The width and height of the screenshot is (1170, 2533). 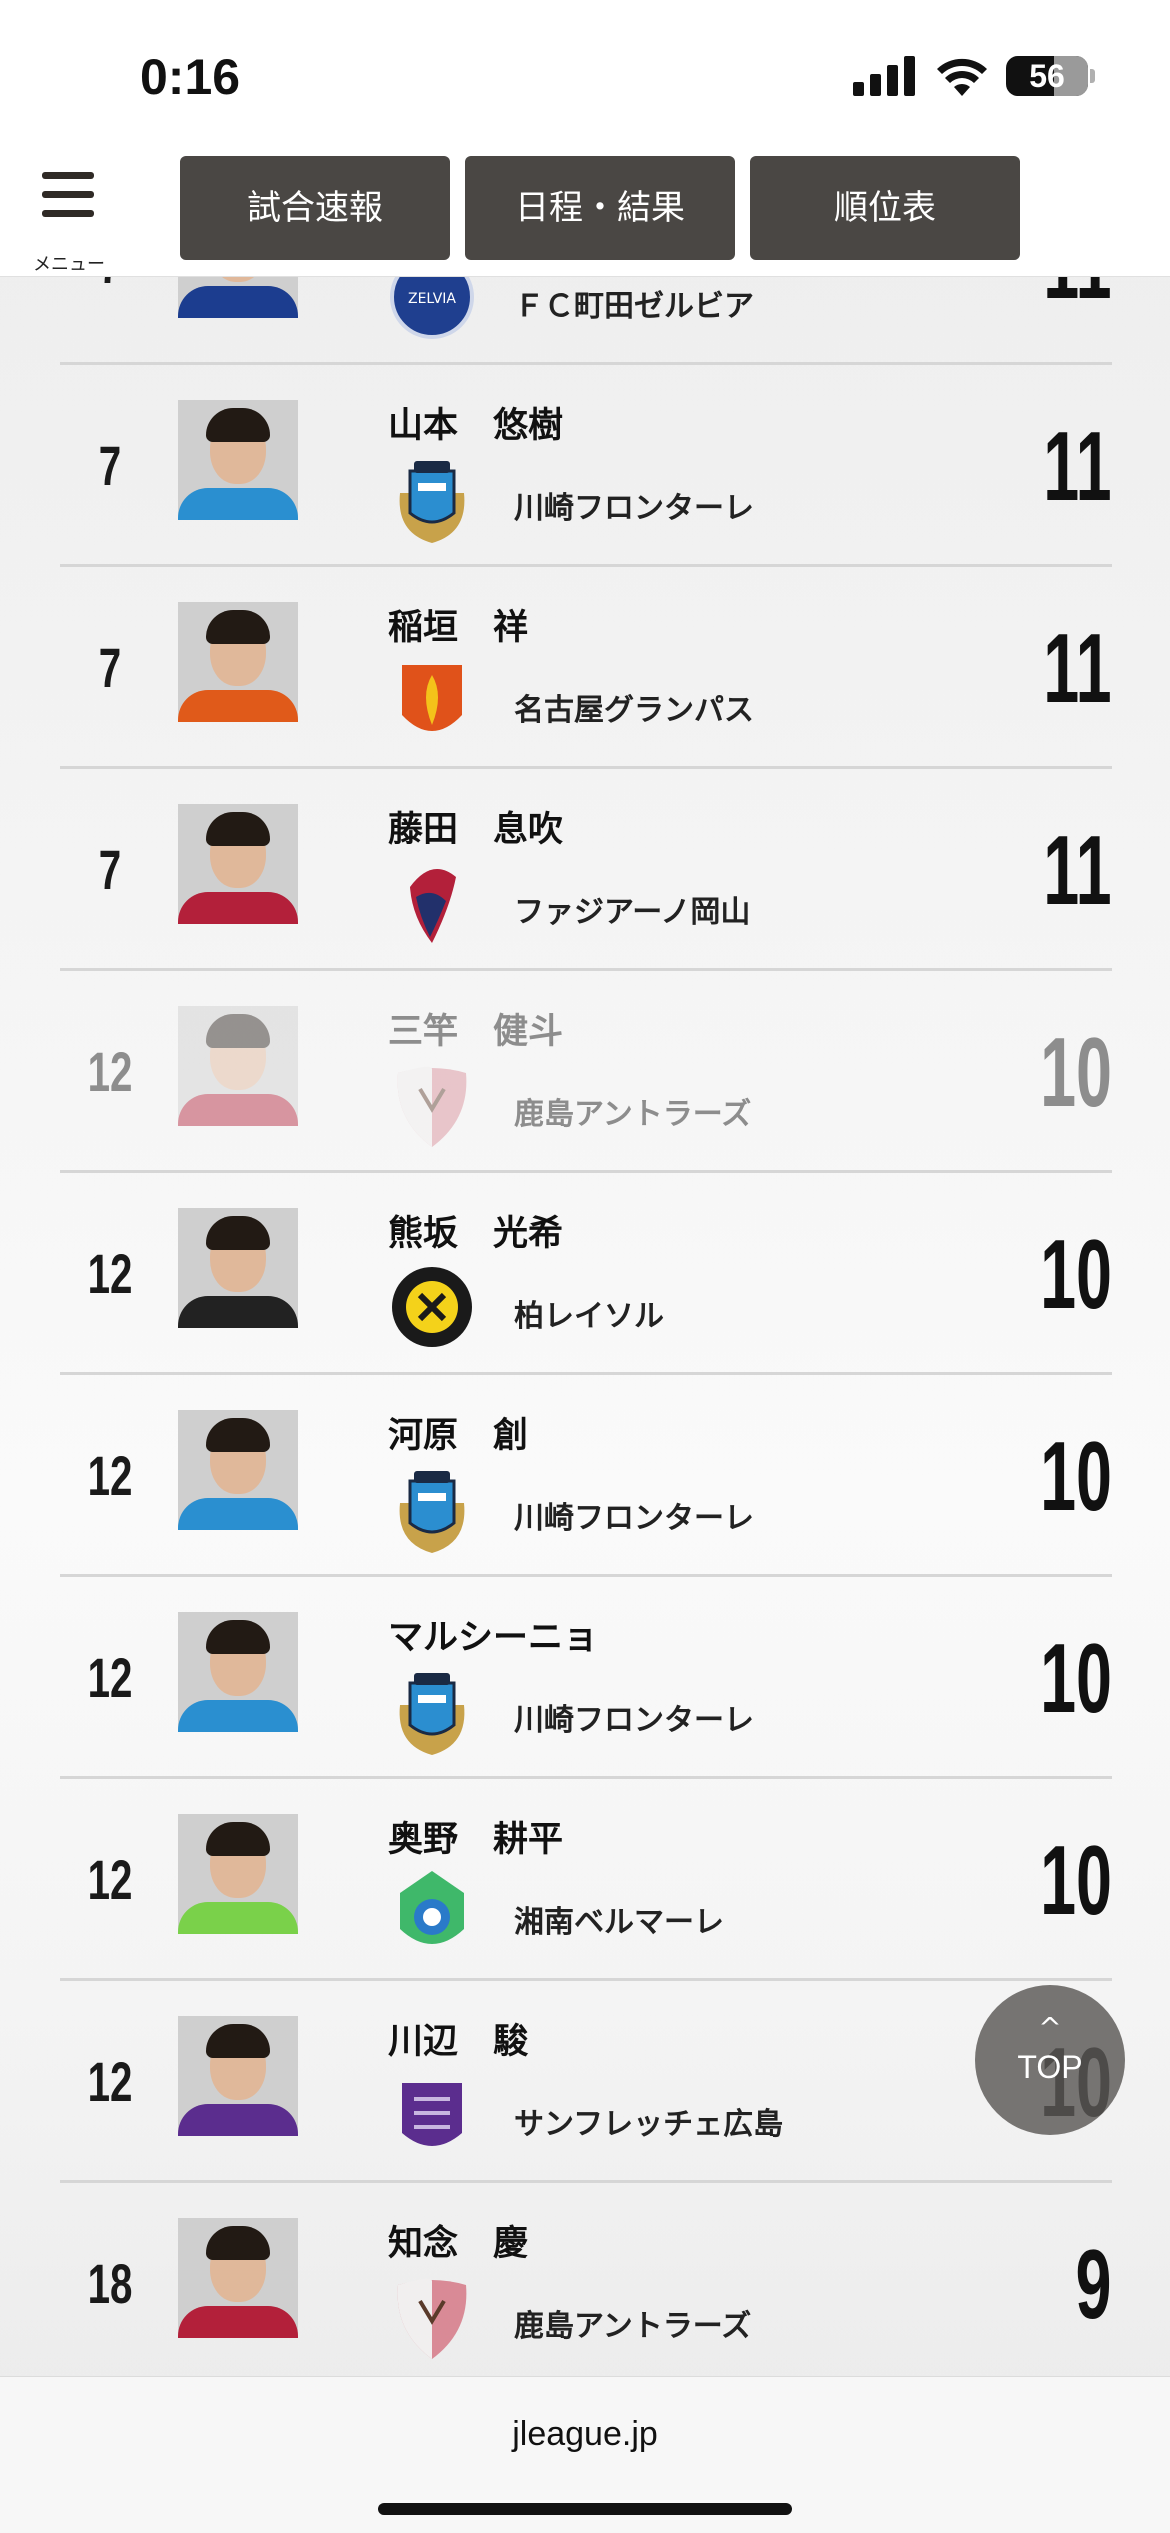 What do you see at coordinates (586, 2279) in the screenshot?
I see `ranking-row: 18 知念 慶鹿島アントラーズ 9` at bounding box center [586, 2279].